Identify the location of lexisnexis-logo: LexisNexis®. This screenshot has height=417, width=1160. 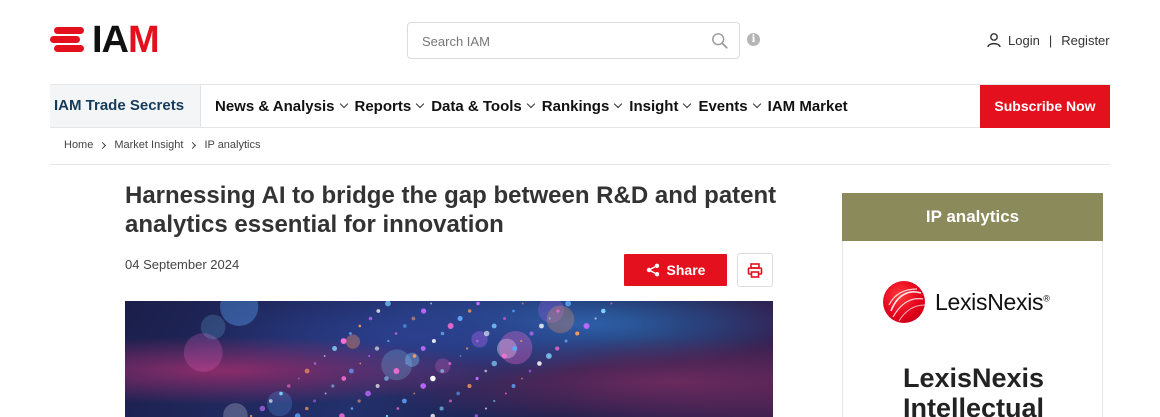
(966, 302).